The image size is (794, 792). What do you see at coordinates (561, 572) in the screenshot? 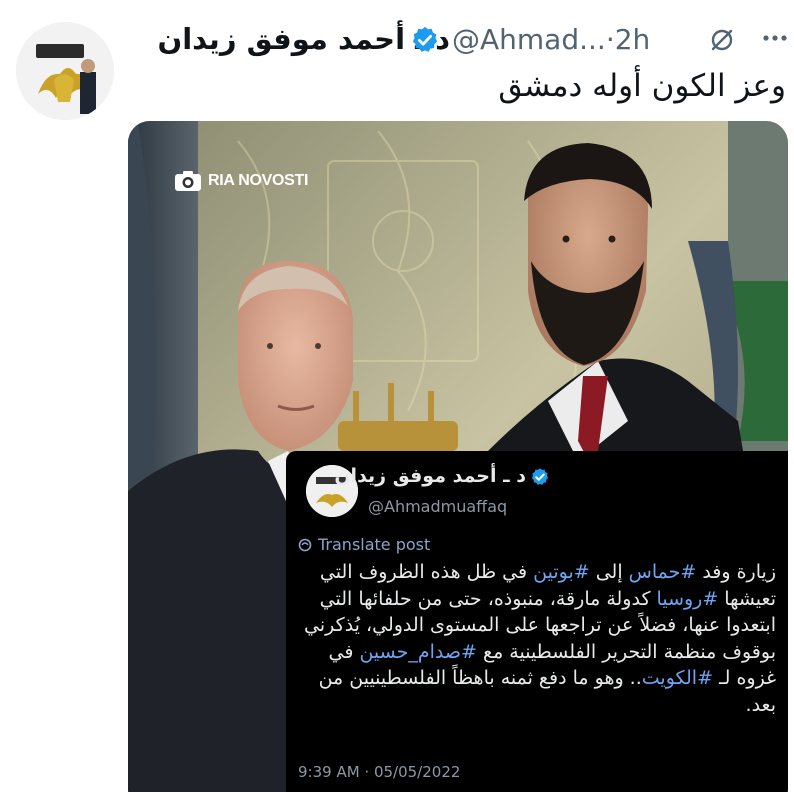
I see `hashtag-link: #بوتين` at bounding box center [561, 572].